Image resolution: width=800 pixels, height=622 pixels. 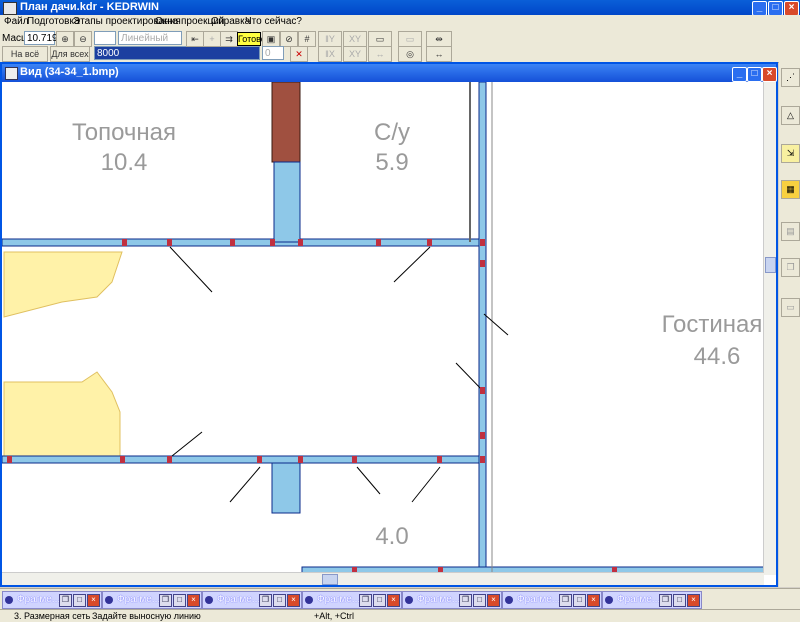 What do you see at coordinates (334, 616) in the screenshot?
I see `status-keys: +Alt, +Ctrl` at bounding box center [334, 616].